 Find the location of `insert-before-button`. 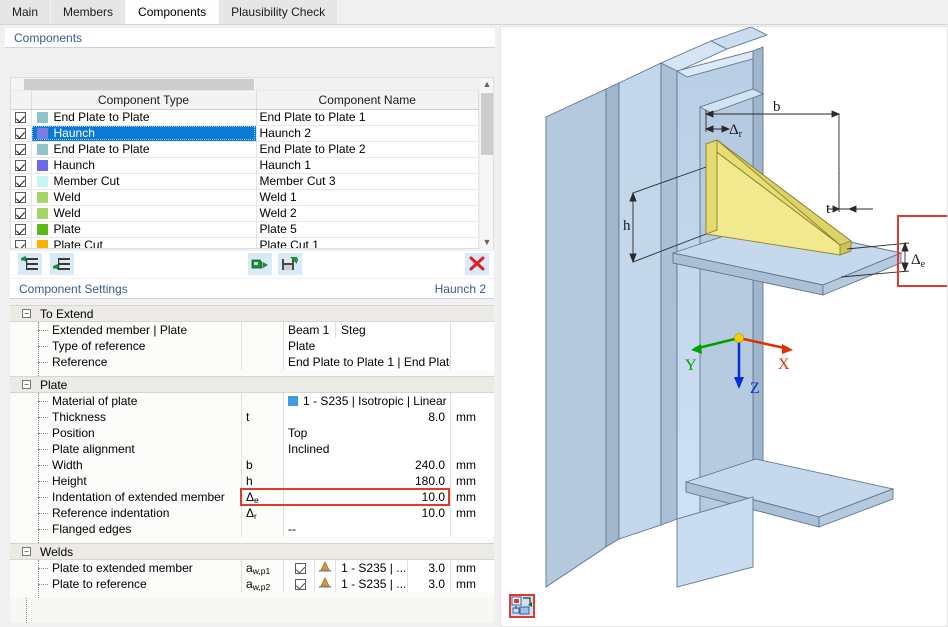

insert-before-button is located at coordinates (30, 264).